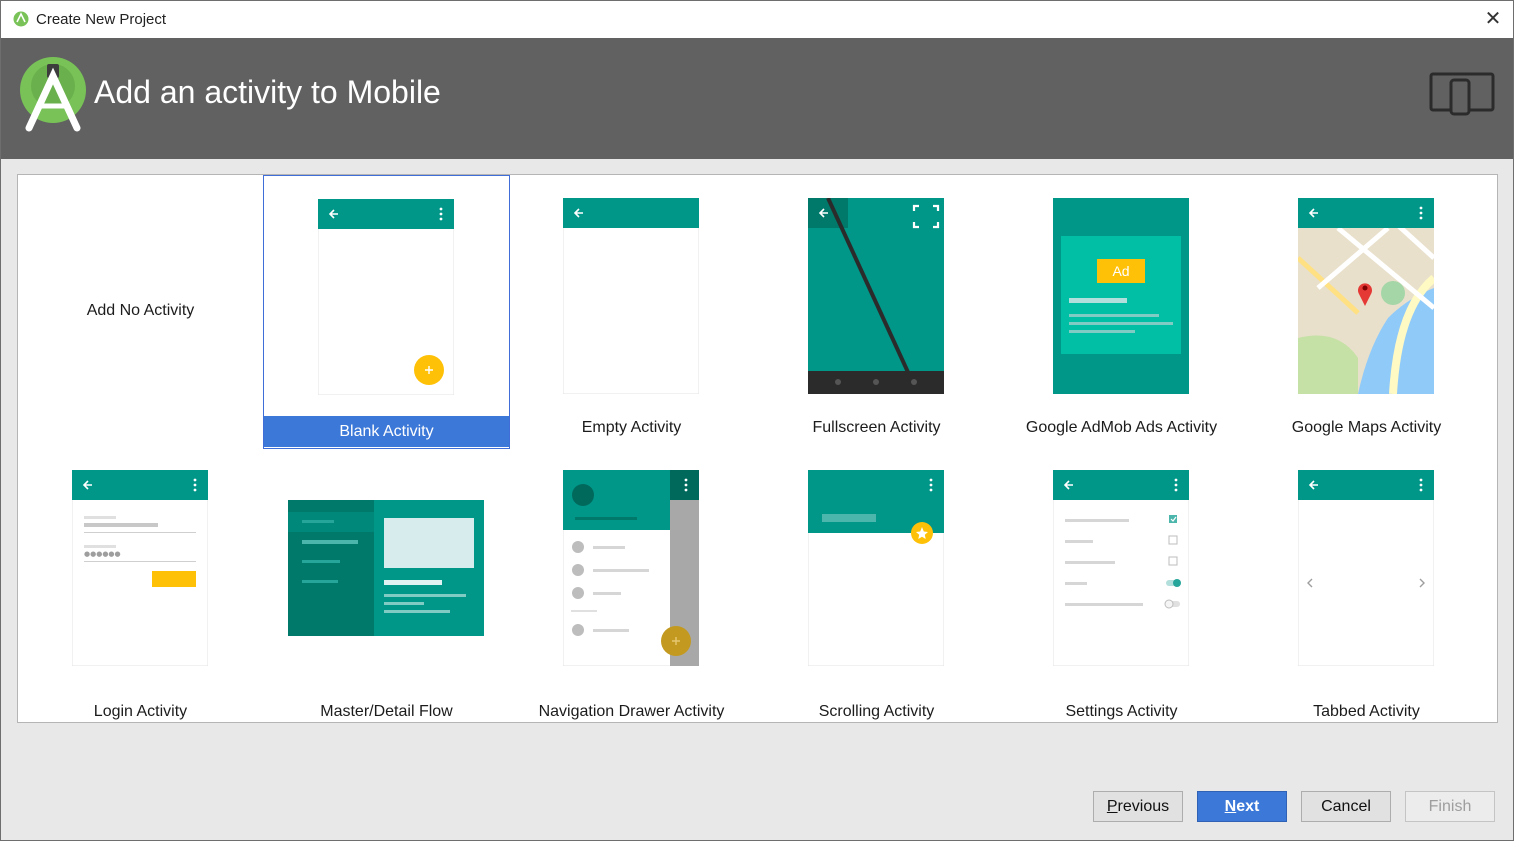 This screenshot has width=1514, height=841. Describe the element at coordinates (1138, 806) in the screenshot. I see `previous-button: Previous` at that location.